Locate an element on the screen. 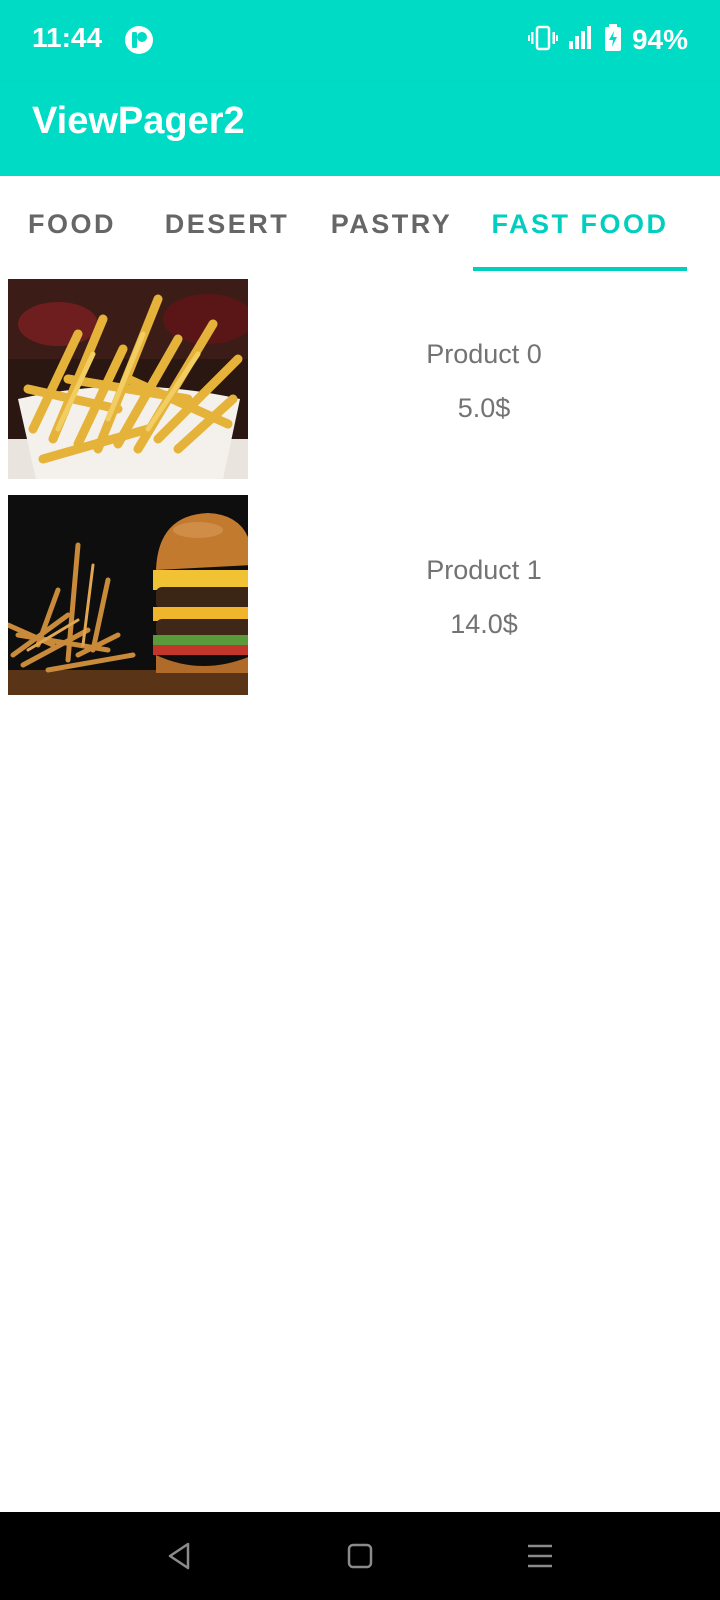 Image resolution: width=720 pixels, height=1600 pixels. tab-bar: FOOD DESERT PASTRY FAST FOOD is located at coordinates (360, 224).